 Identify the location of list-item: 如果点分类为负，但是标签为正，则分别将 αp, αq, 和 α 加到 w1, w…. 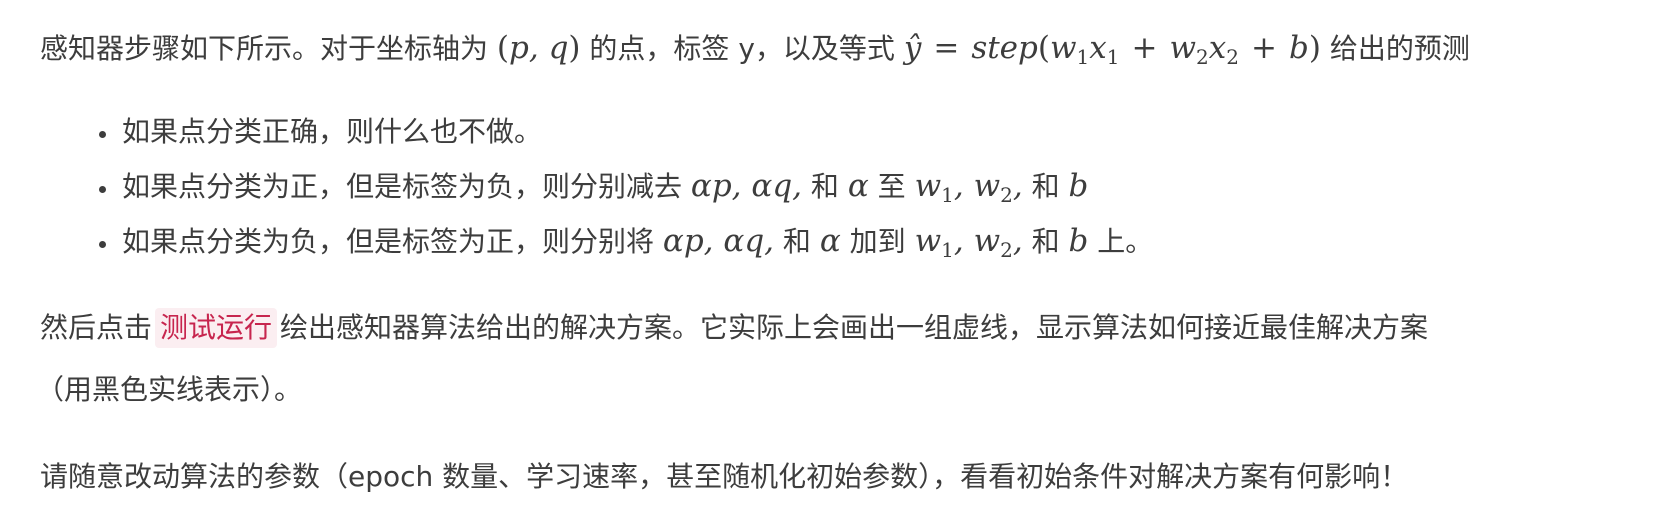
(865, 241).